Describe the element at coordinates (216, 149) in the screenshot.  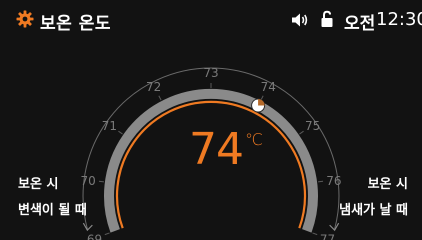
I see `temperature-value: 74` at that location.